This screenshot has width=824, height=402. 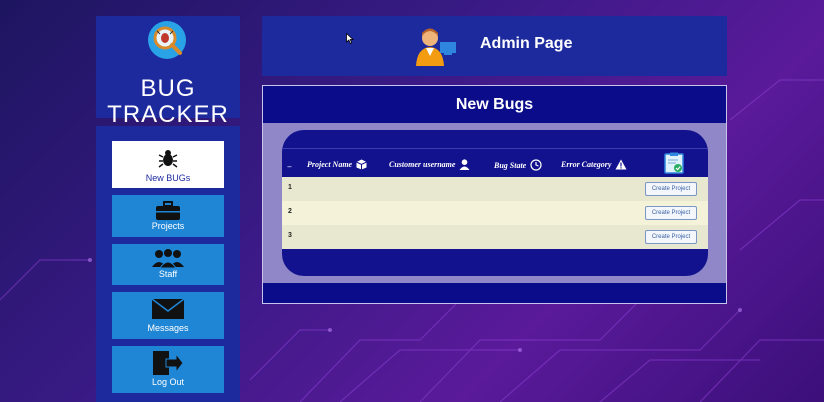 What do you see at coordinates (290, 163) in the screenshot?
I see `column-header-index: _` at bounding box center [290, 163].